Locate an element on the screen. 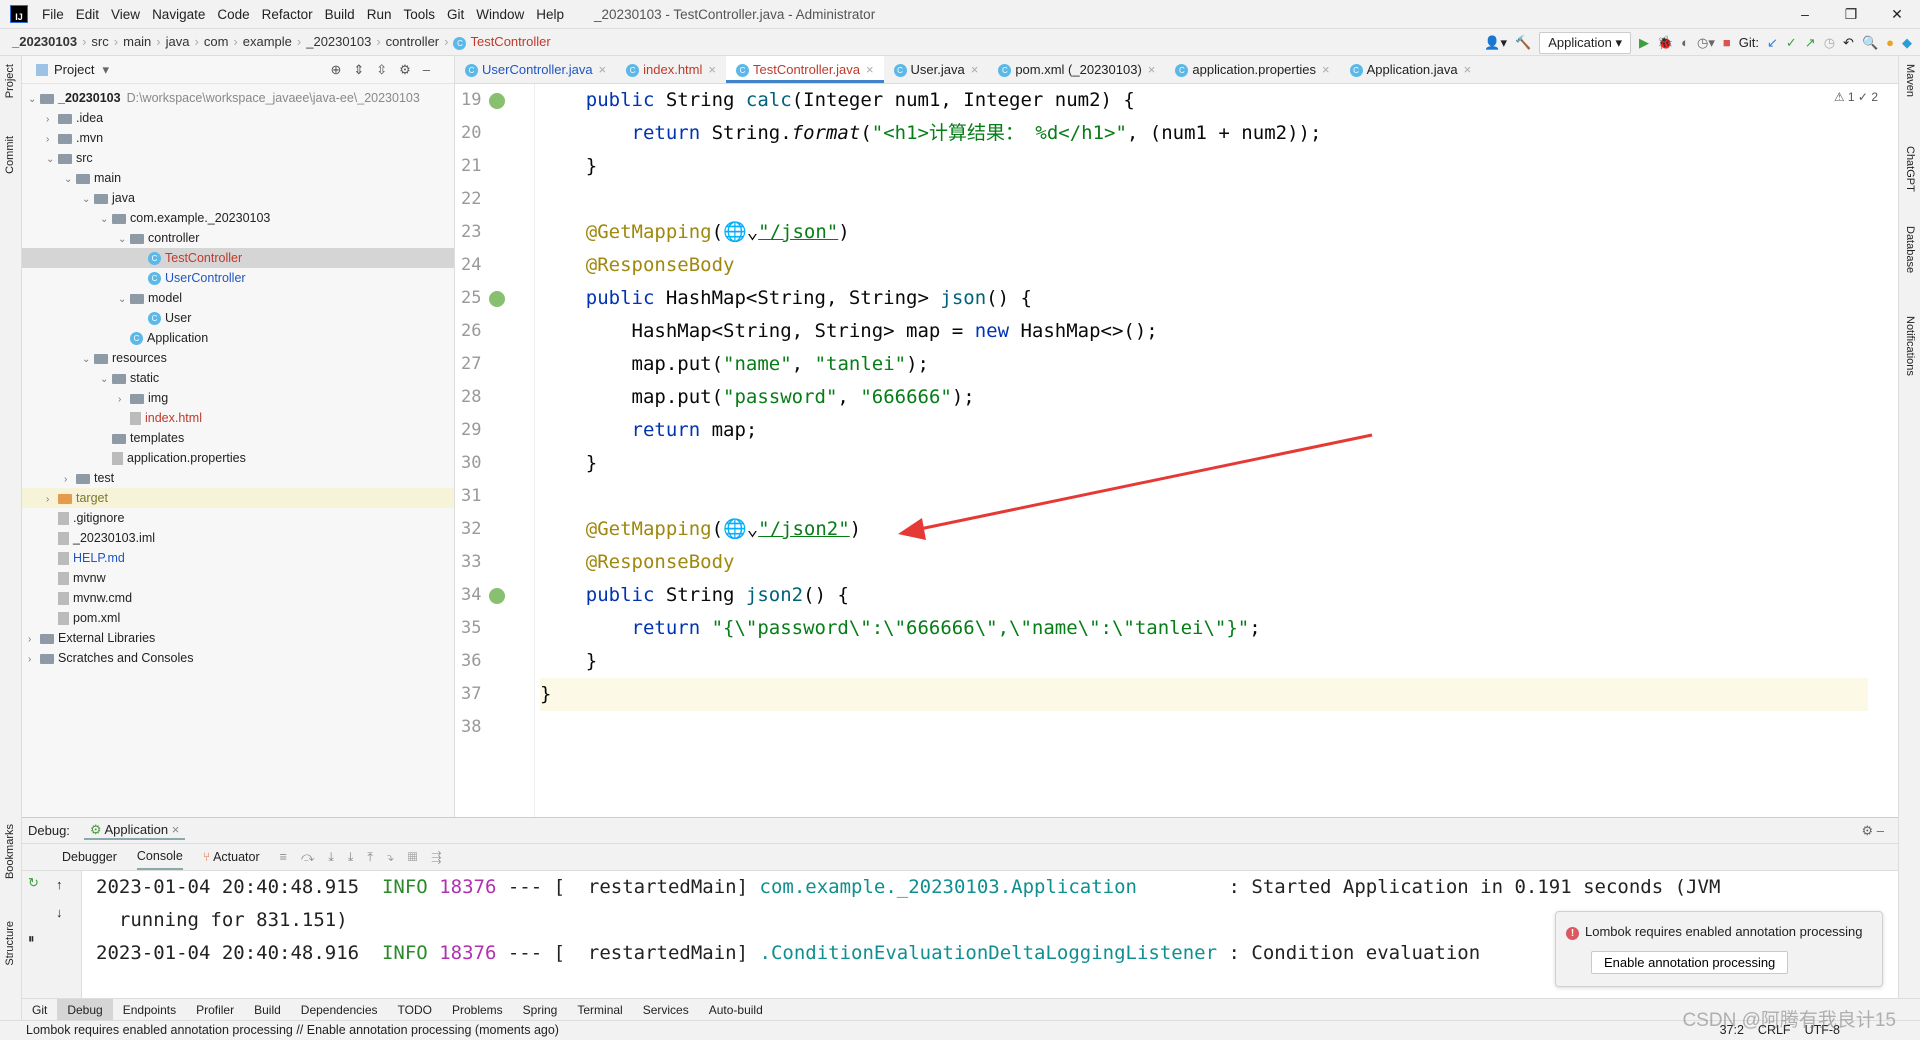  tool-window-auto-build: Auto-build is located at coordinates (736, 1010).